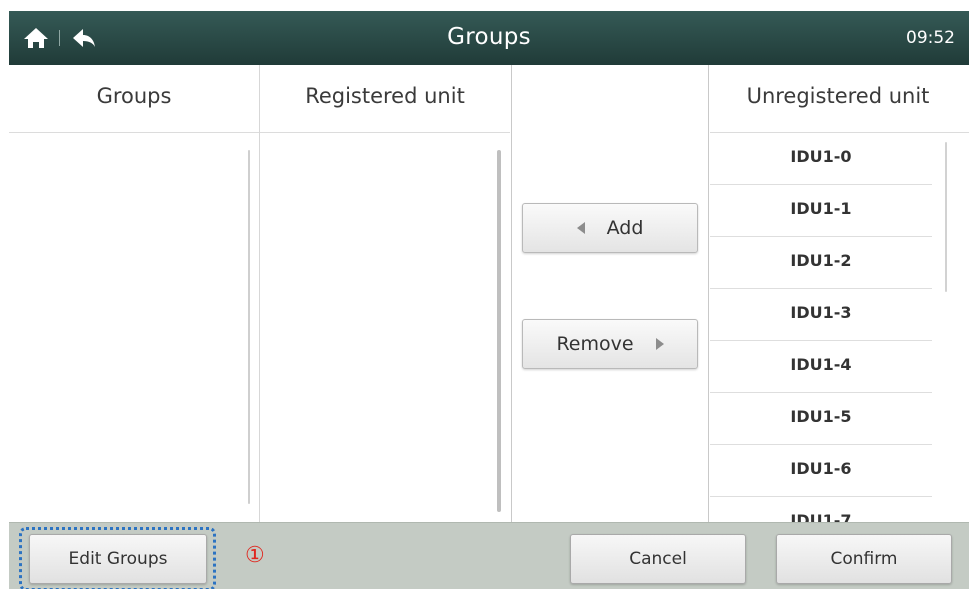 The height and width of the screenshot is (589, 978). What do you see at coordinates (385, 96) in the screenshot?
I see `registered-unit-column-header: Registered unit` at bounding box center [385, 96].